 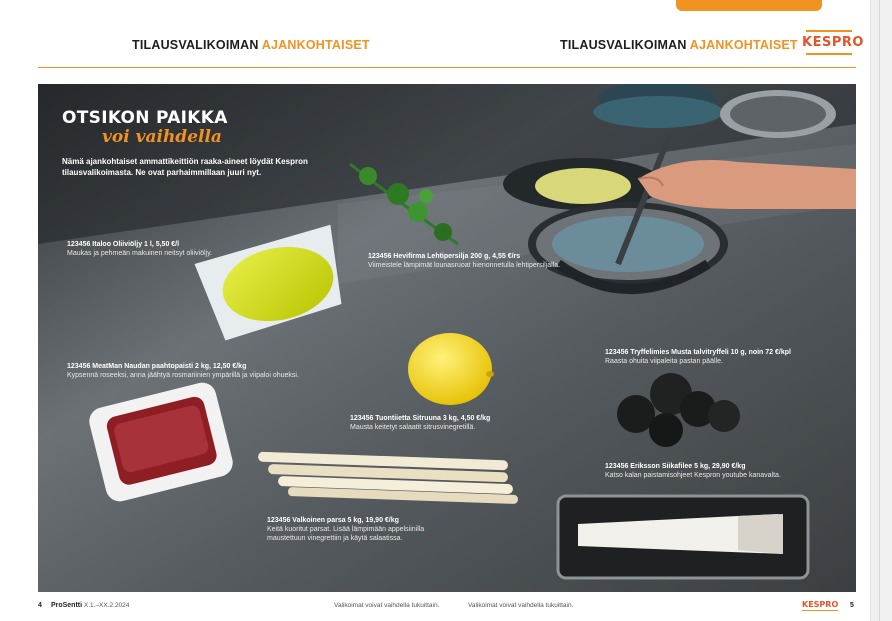 I want to click on footer-left: 4 ProSentti X.1.–XX.2.2024, so click(x=83, y=605).